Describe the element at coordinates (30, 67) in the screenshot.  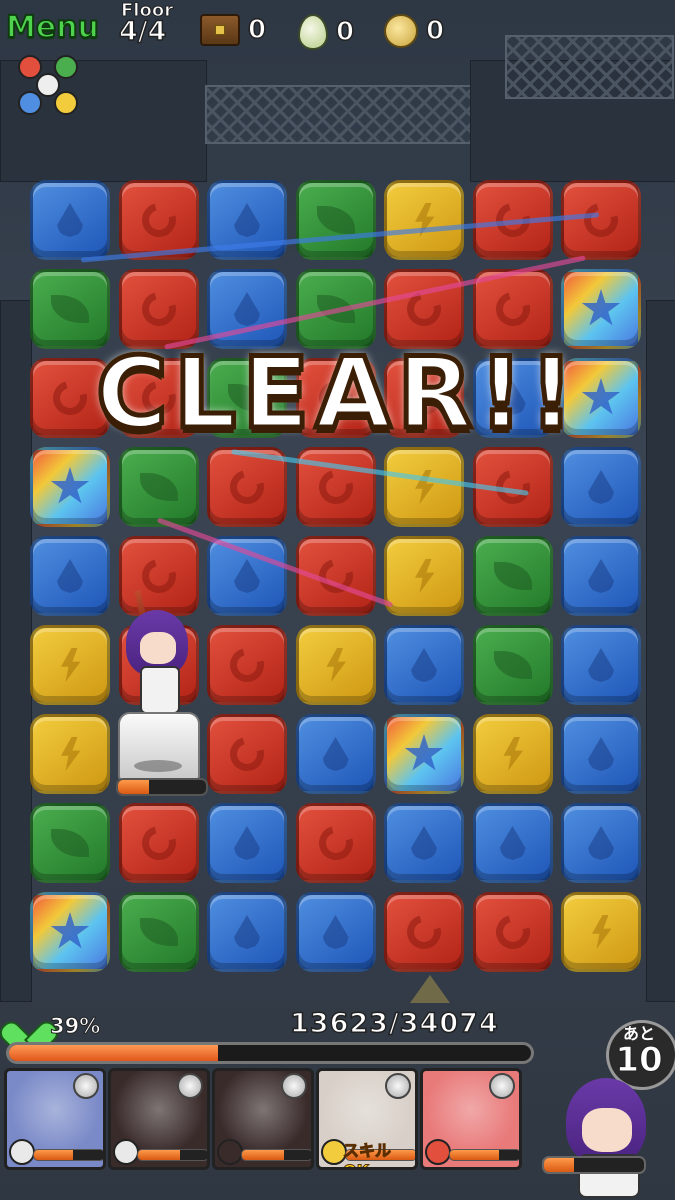
I see `fire-attr-icon` at that location.